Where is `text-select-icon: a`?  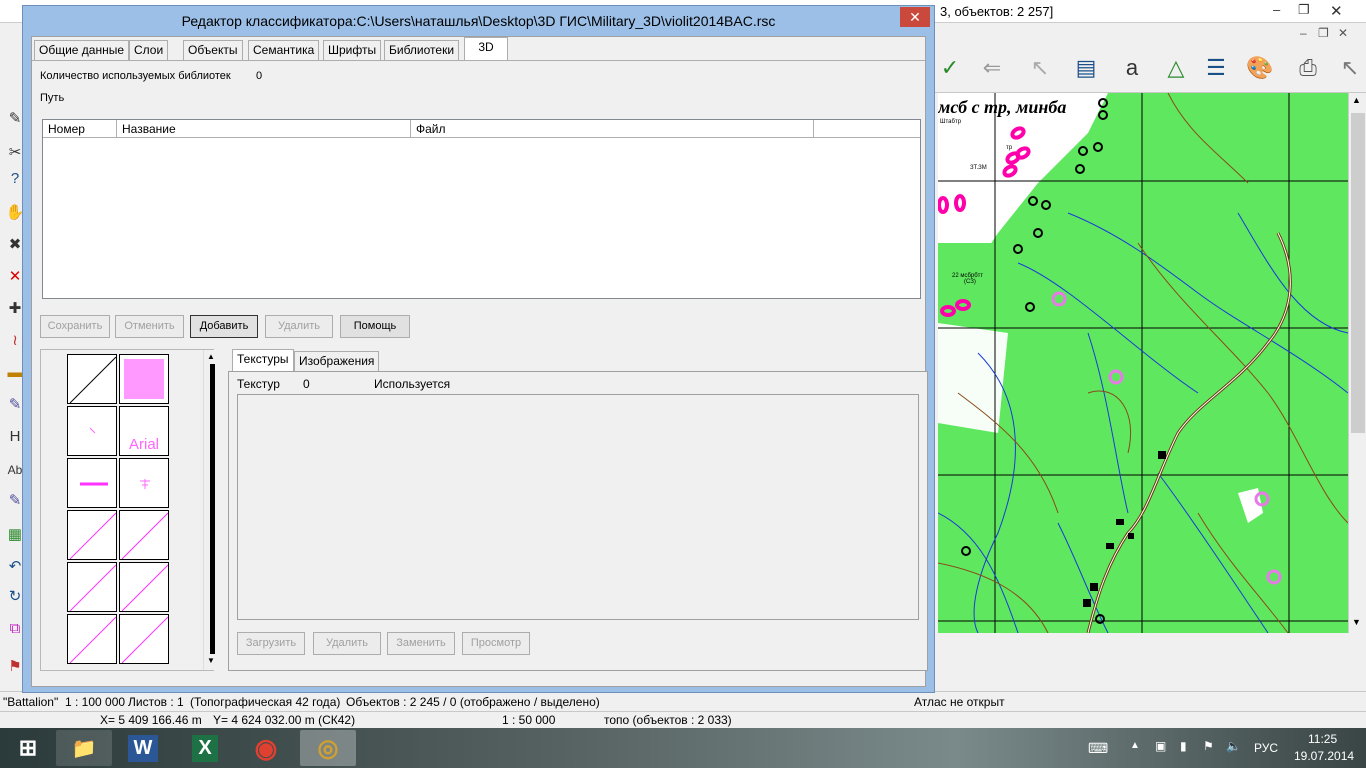
text-select-icon: a is located at coordinates (1132, 68).